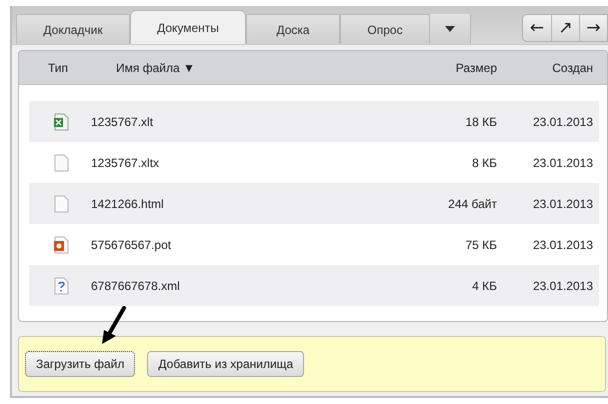 The image size is (608, 404). Describe the element at coordinates (481, 245) in the screenshot. I see `file-size: 75 КБ` at that location.